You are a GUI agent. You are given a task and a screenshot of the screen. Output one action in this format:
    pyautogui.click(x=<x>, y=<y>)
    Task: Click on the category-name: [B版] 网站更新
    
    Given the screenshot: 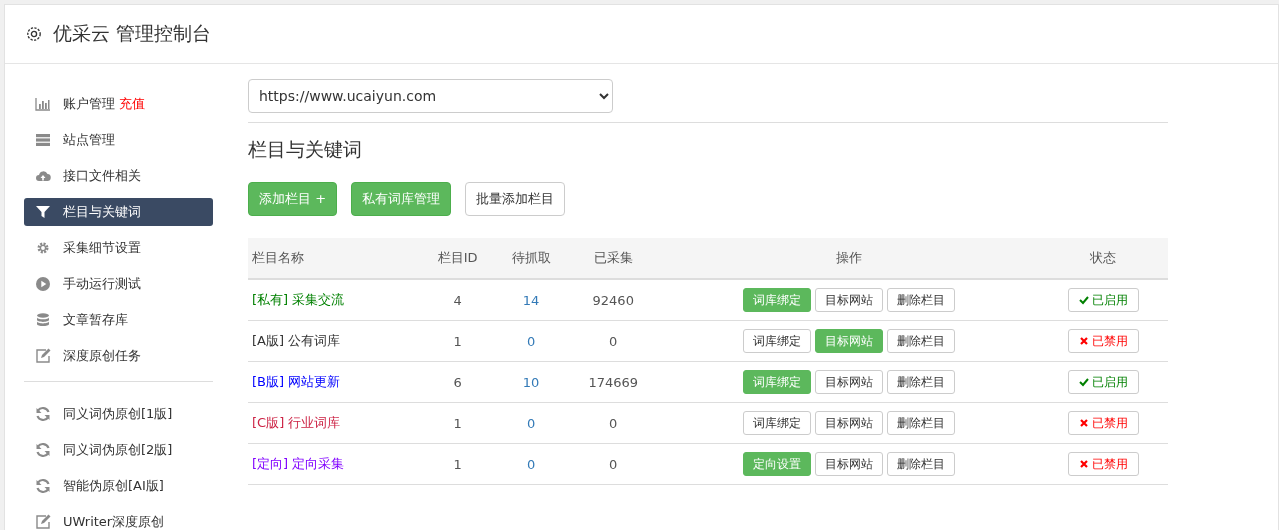 What is the action you would take?
    pyautogui.click(x=296, y=381)
    